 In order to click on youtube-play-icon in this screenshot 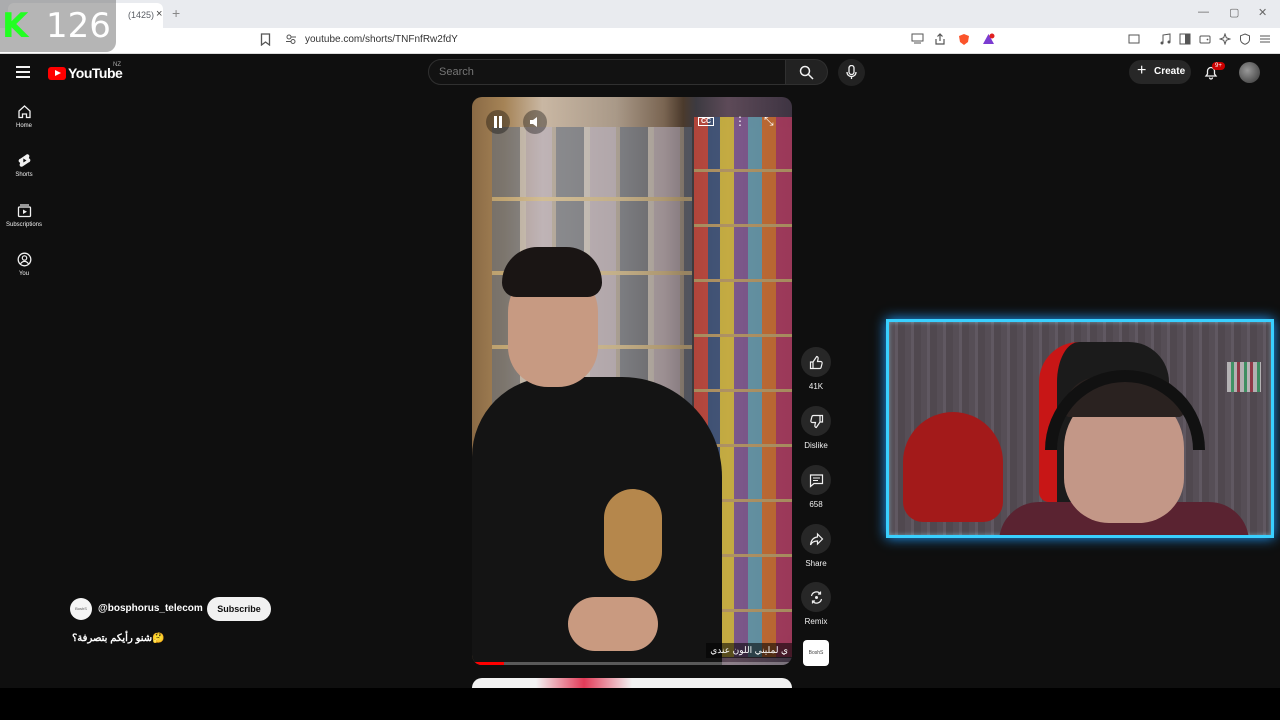, I will do `click(57, 73)`.